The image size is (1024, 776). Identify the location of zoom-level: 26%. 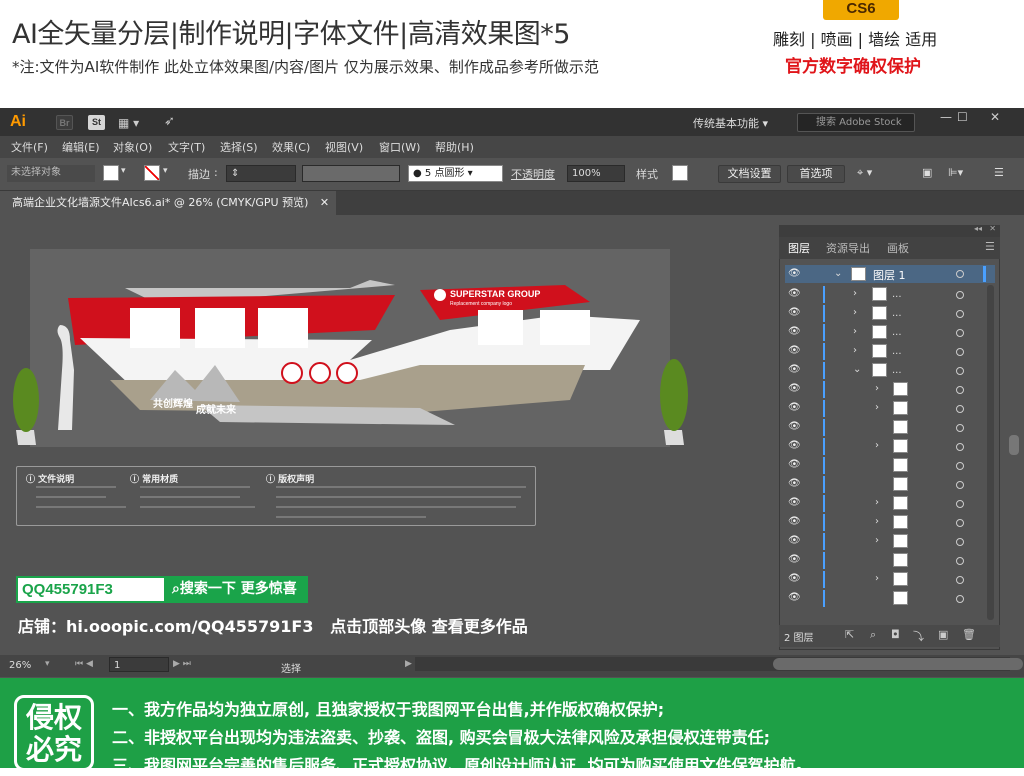
(20, 665).